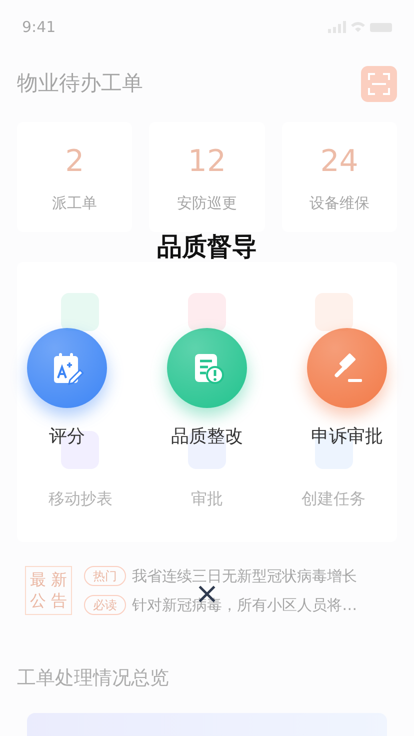 This screenshot has width=414, height=736. What do you see at coordinates (358, 27) in the screenshot?
I see `wifi-icon` at bounding box center [358, 27].